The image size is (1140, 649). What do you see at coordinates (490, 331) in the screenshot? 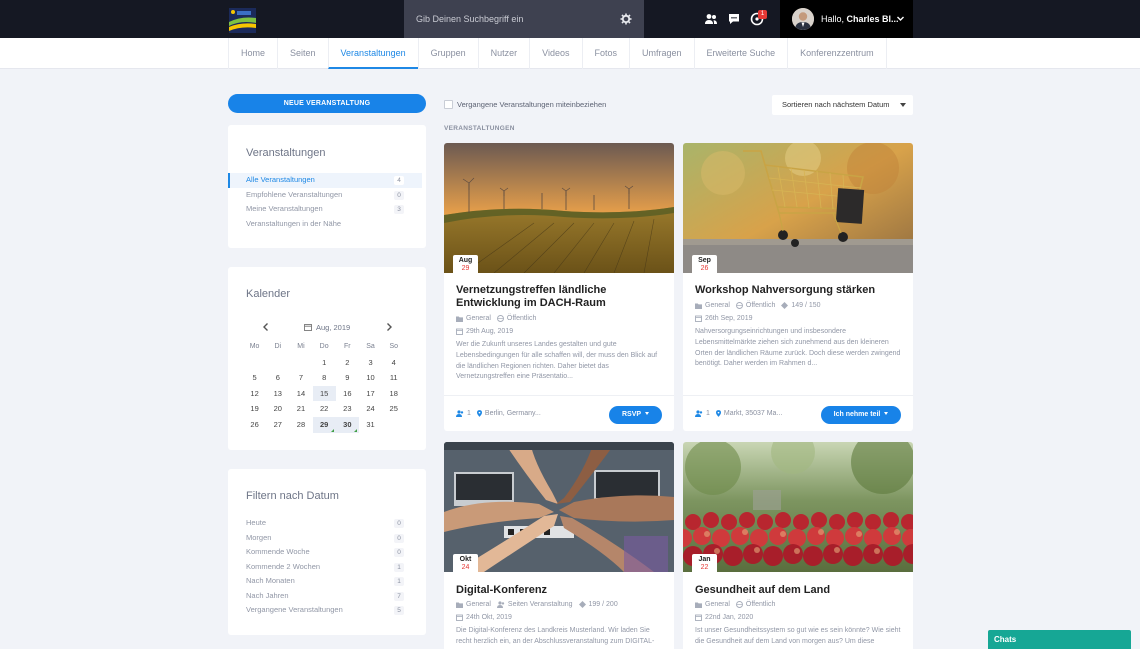
I see `event-date: 29th Aug, 2019` at bounding box center [490, 331].